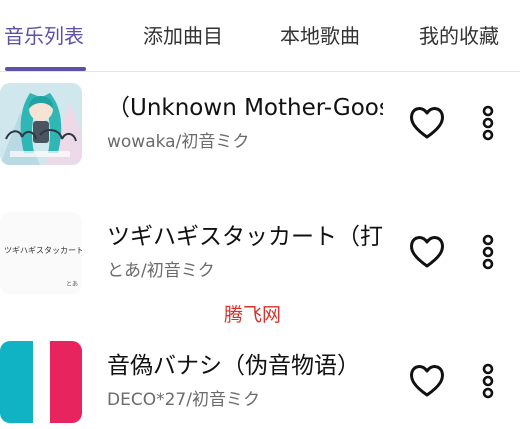 The image size is (520, 429). What do you see at coordinates (44, 36) in the screenshot?
I see `tab-music-list: 音乐列表` at bounding box center [44, 36].